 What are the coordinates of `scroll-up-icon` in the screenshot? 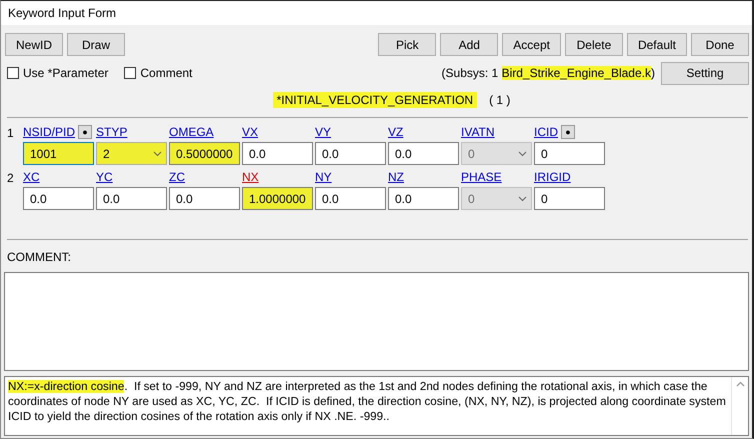 It's located at (740, 384).